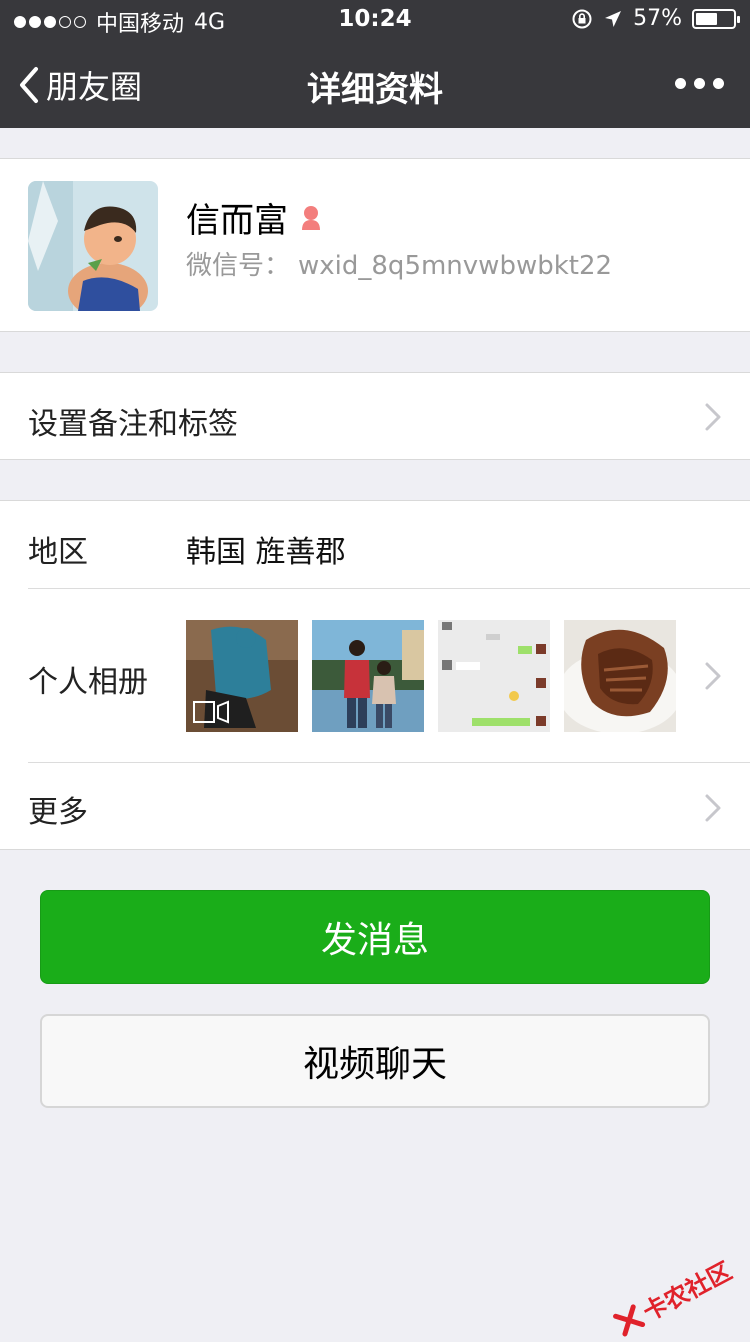 Image resolution: width=750 pixels, height=1342 pixels. Describe the element at coordinates (368, 676) in the screenshot. I see `album-thumb-couple` at that location.